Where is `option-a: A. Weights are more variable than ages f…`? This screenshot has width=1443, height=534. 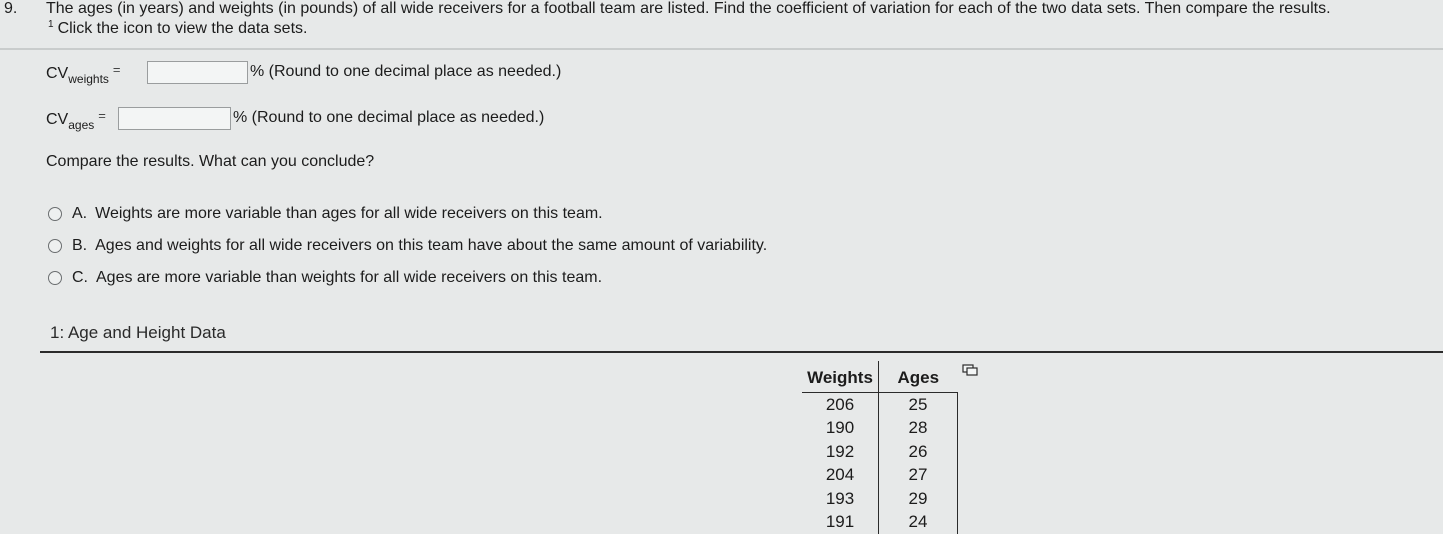 option-a: A. Weights are more variable than ages f… is located at coordinates (325, 214).